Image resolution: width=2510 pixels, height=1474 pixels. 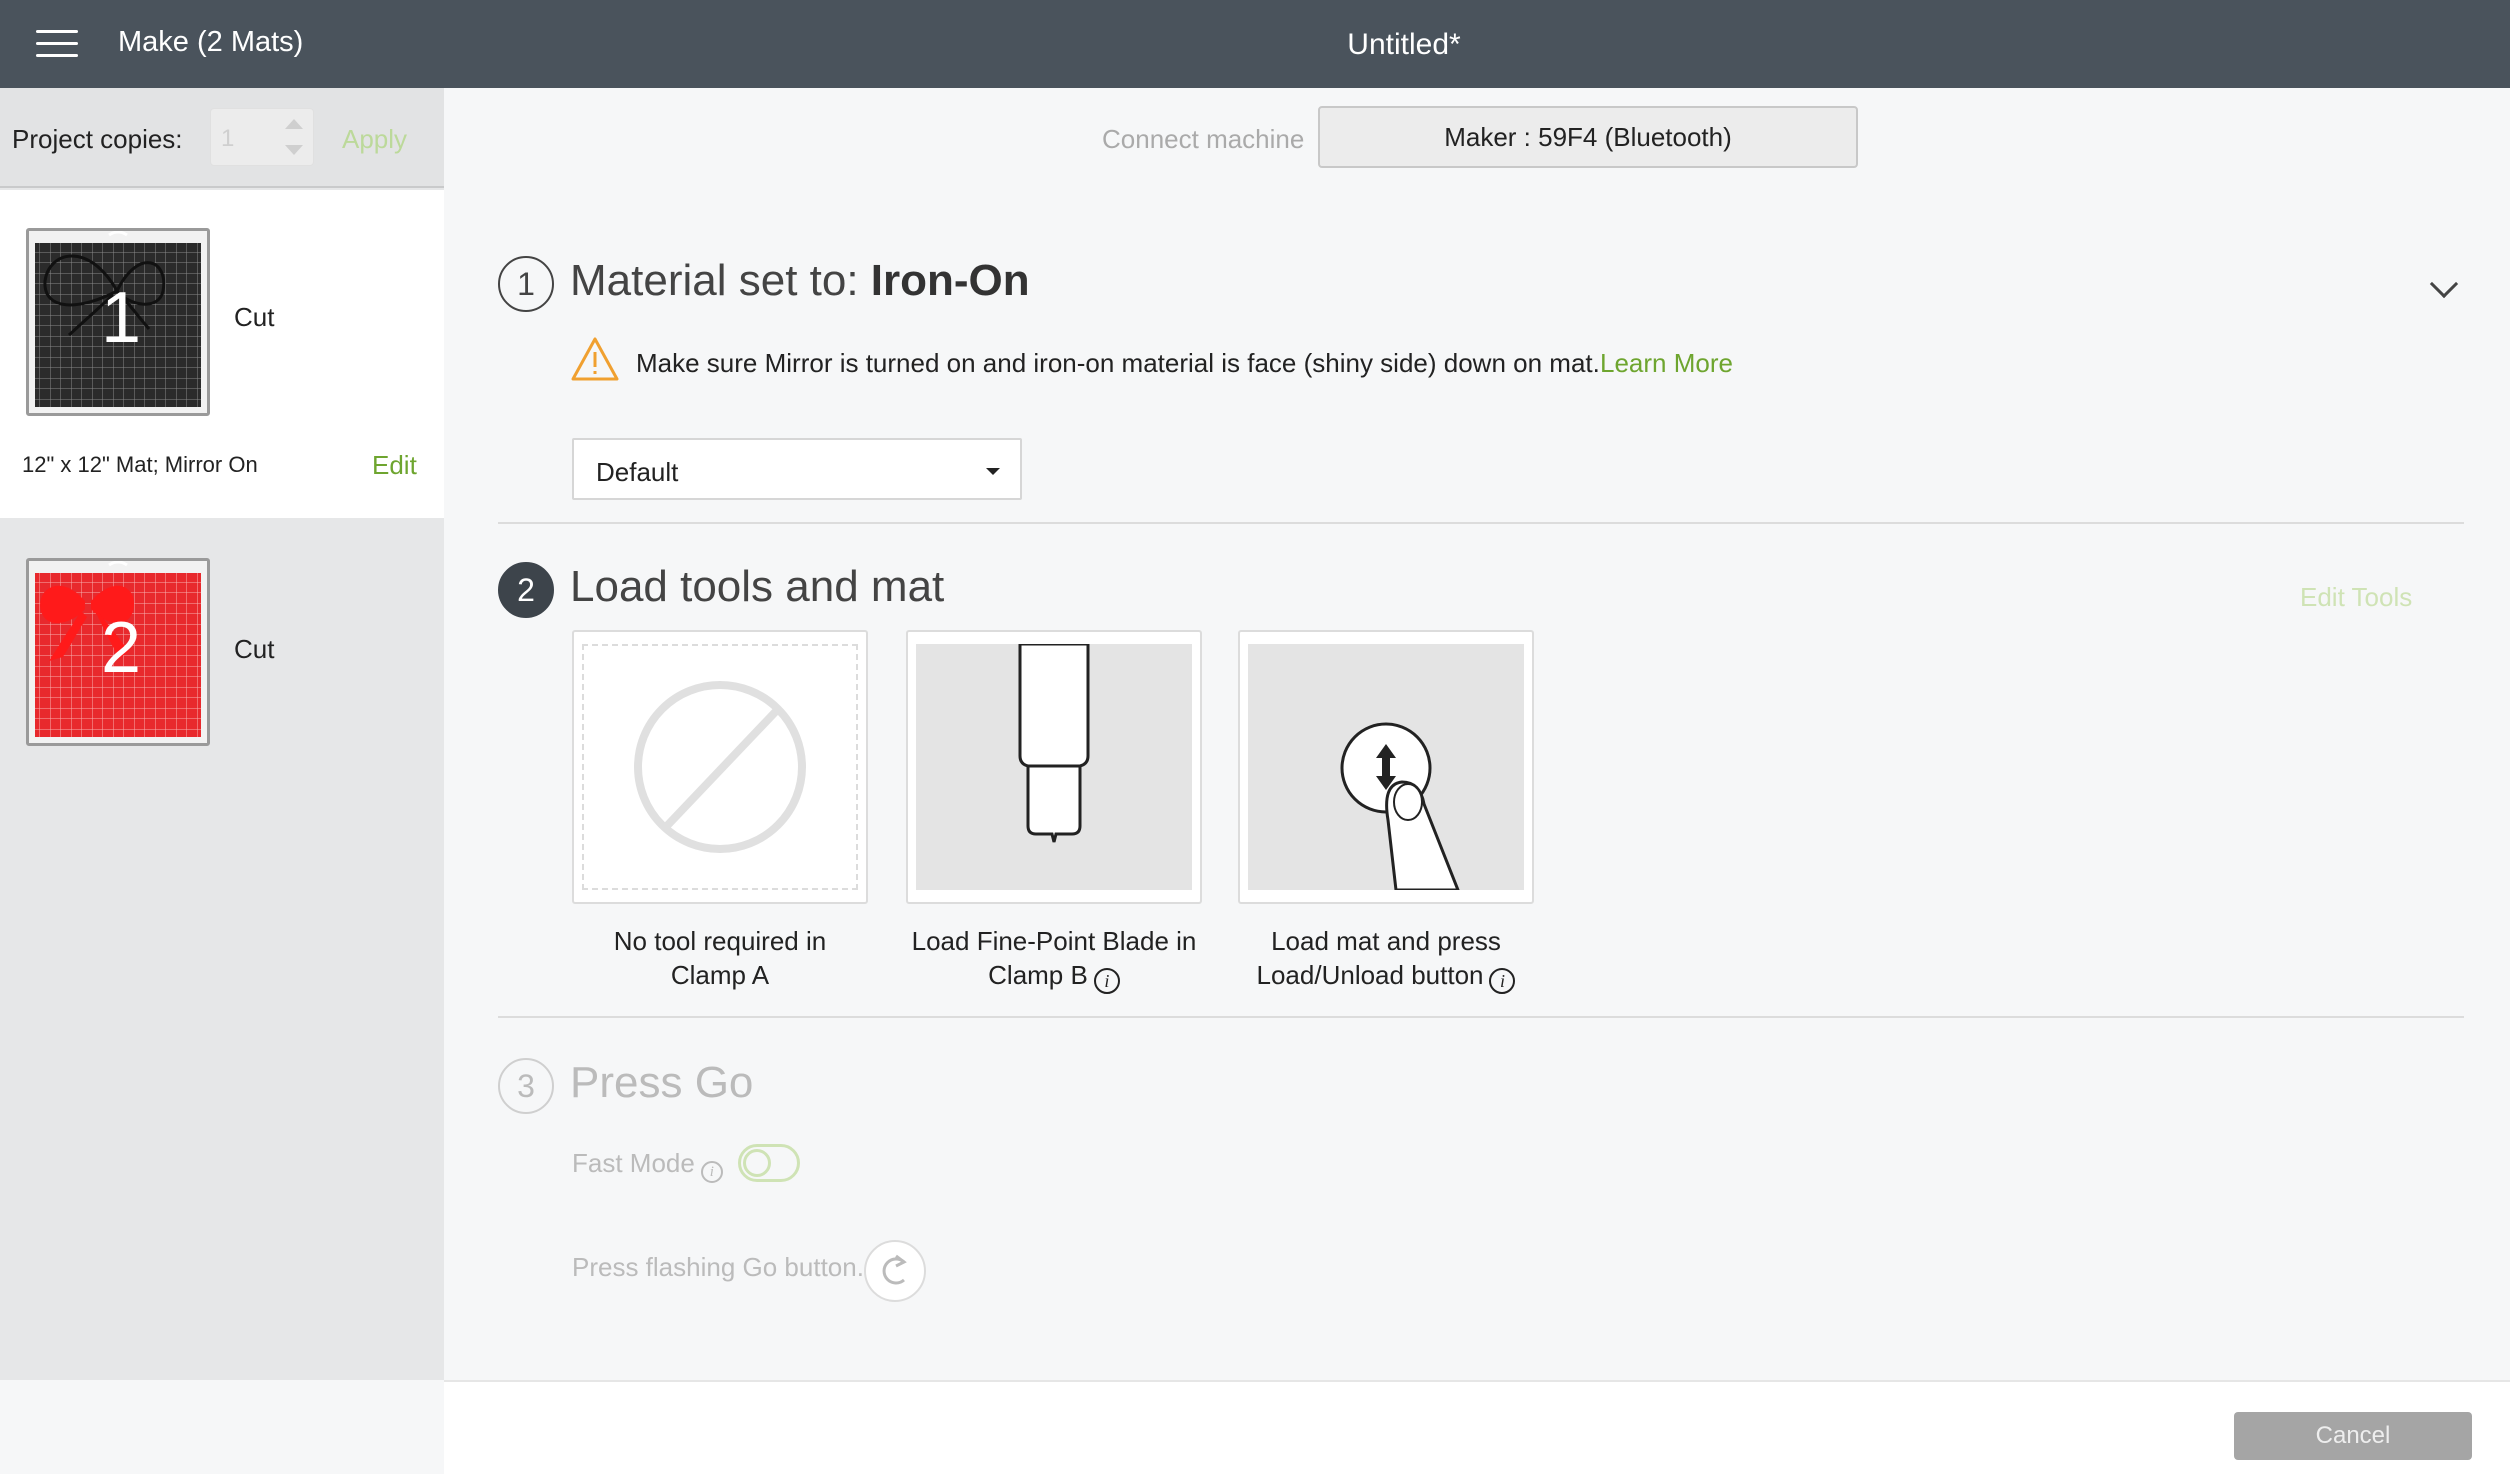 What do you see at coordinates (254, 317) in the screenshot?
I see `mat-1-action: Cut` at bounding box center [254, 317].